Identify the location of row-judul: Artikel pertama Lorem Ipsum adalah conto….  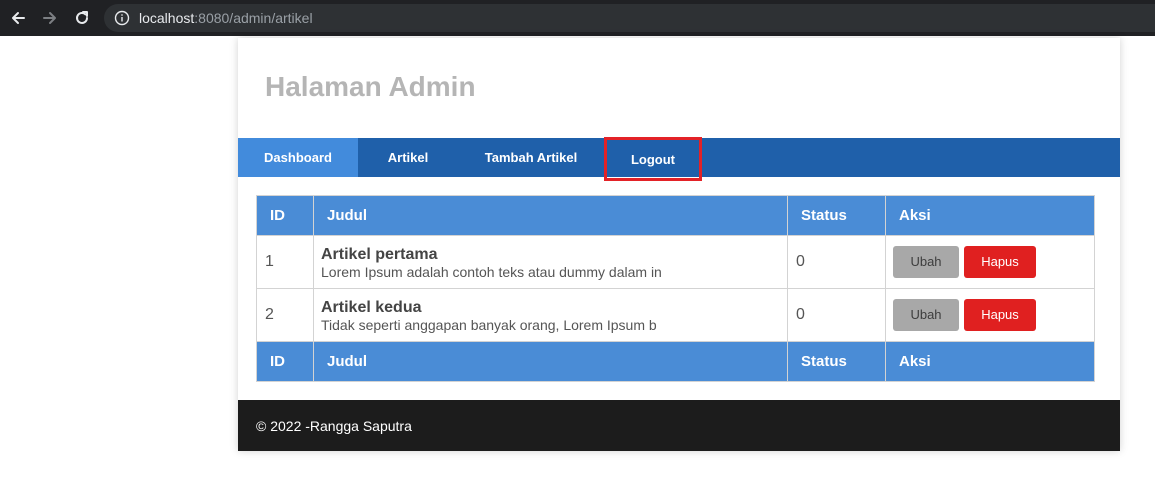
(550, 262).